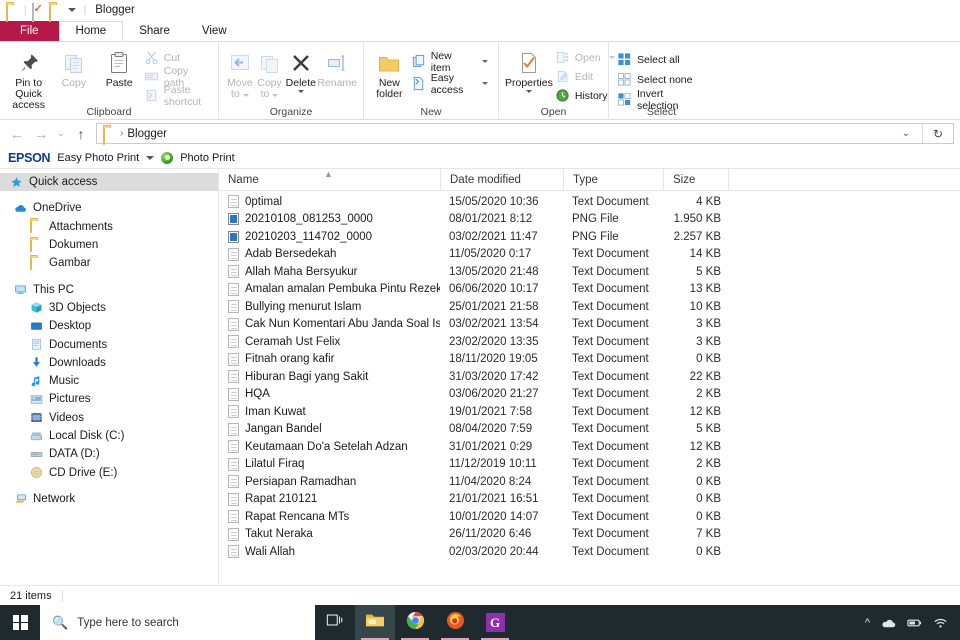 The height and width of the screenshot is (640, 960). I want to click on chevron-down-icon: ⌄, so click(906, 133).